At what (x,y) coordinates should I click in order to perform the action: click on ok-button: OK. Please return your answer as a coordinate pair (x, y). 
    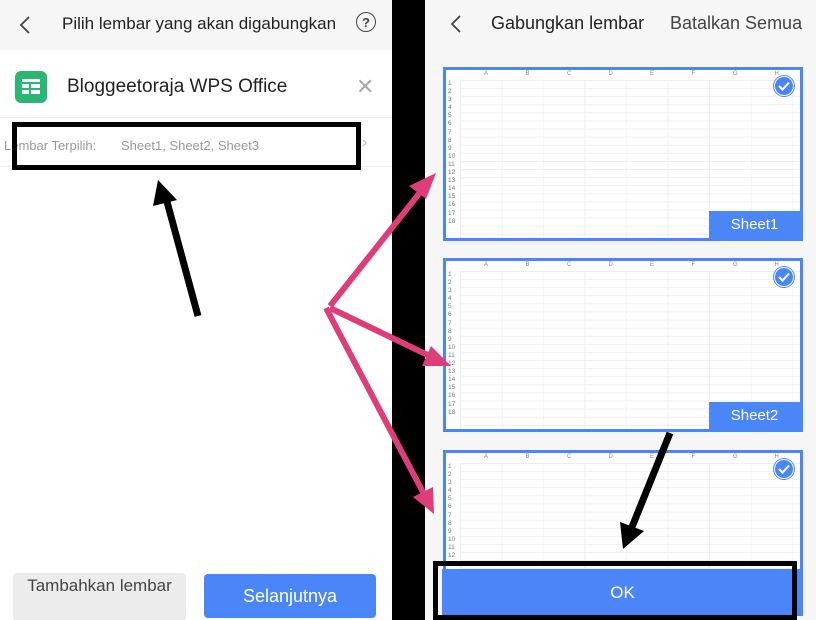
    Looking at the image, I should click on (622, 592).